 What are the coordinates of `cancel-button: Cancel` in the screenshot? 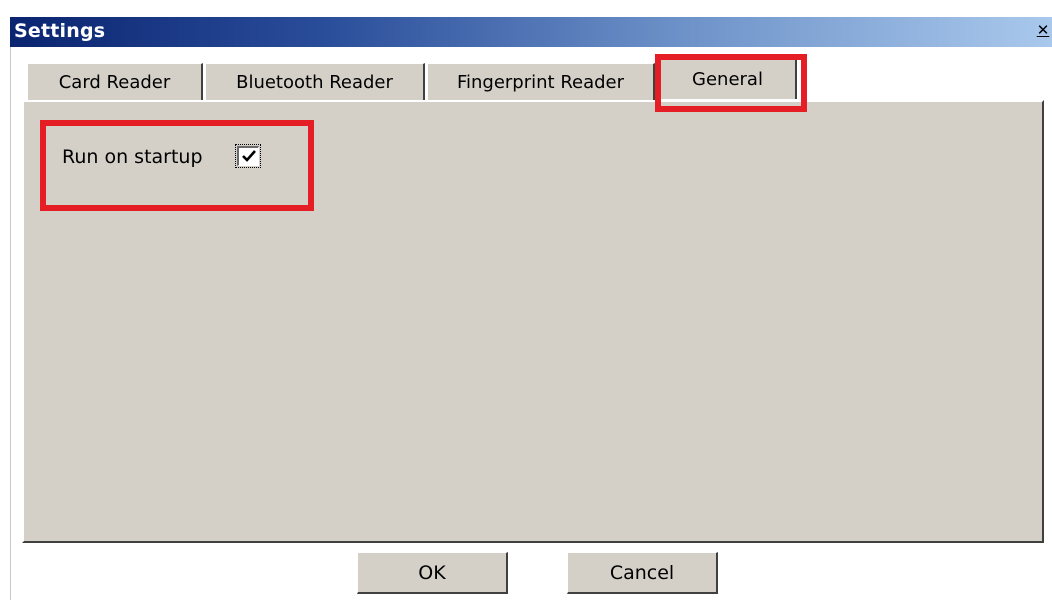 It's located at (642, 573).